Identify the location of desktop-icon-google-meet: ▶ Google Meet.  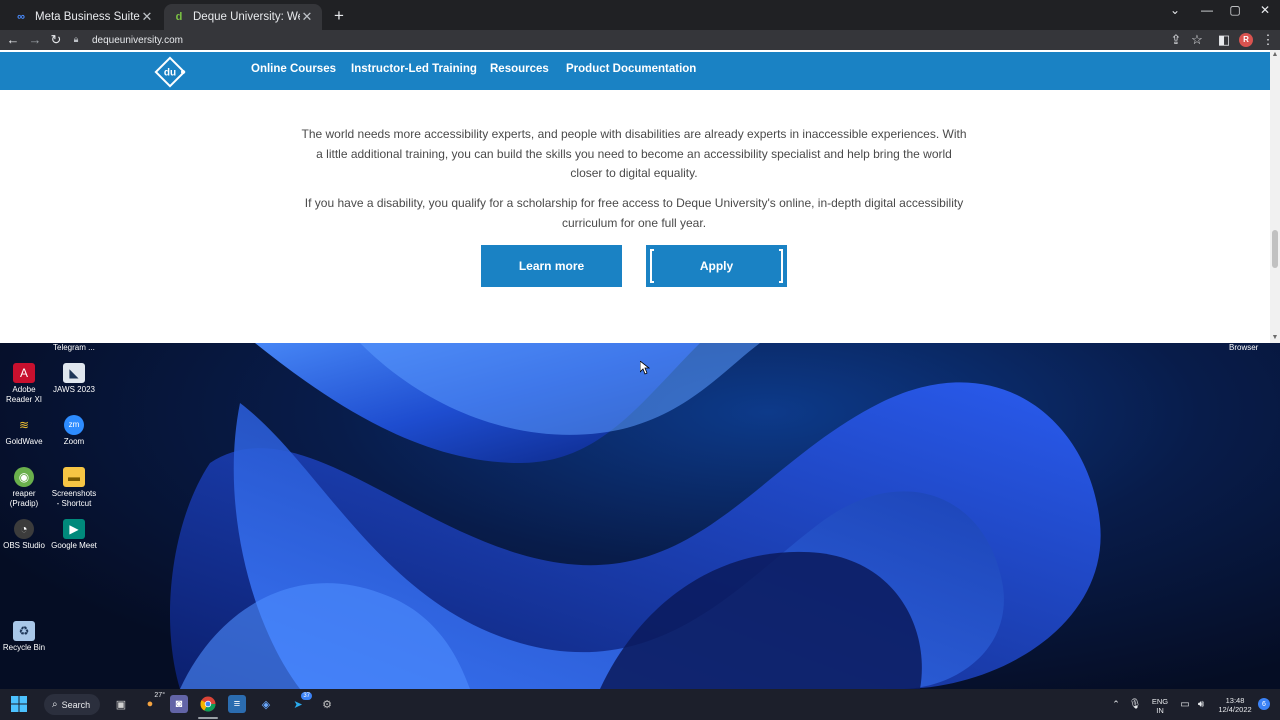
(74, 535).